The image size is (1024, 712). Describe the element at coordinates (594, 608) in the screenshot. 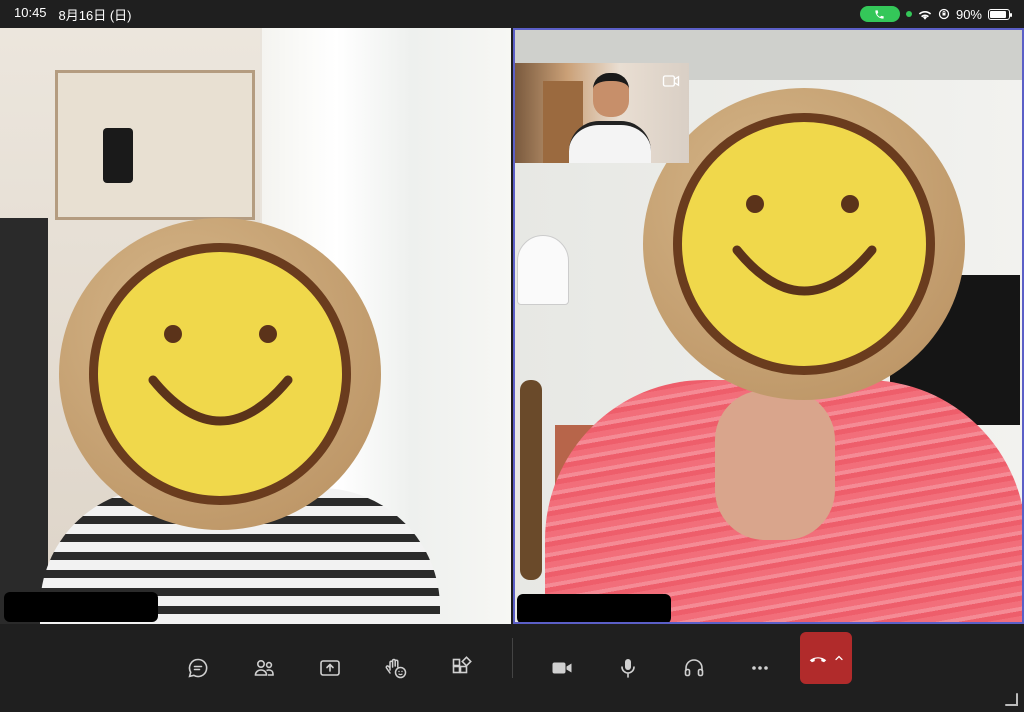

I see `participant-name-right` at that location.